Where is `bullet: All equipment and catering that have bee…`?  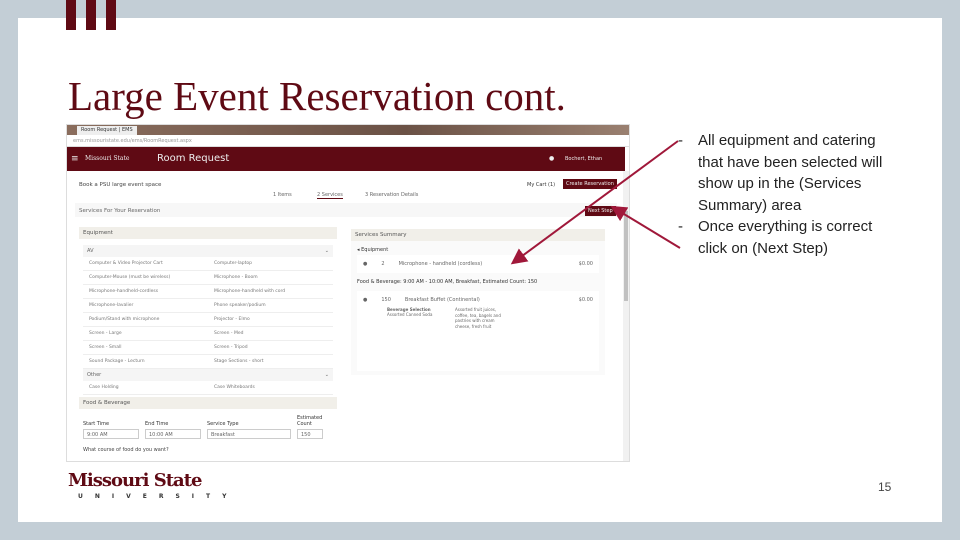
bullet: All equipment and catering that have bee… is located at coordinates (783, 173).